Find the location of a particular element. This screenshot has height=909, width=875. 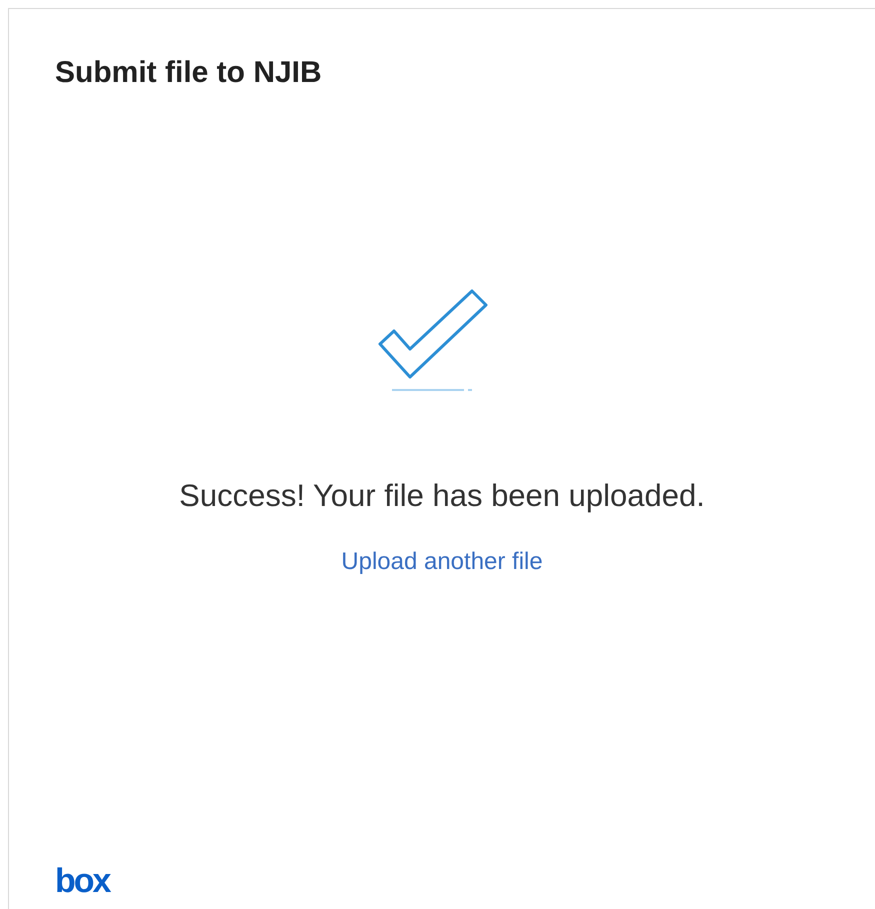

dialog-title: Submit file to NJIB is located at coordinates (188, 73).